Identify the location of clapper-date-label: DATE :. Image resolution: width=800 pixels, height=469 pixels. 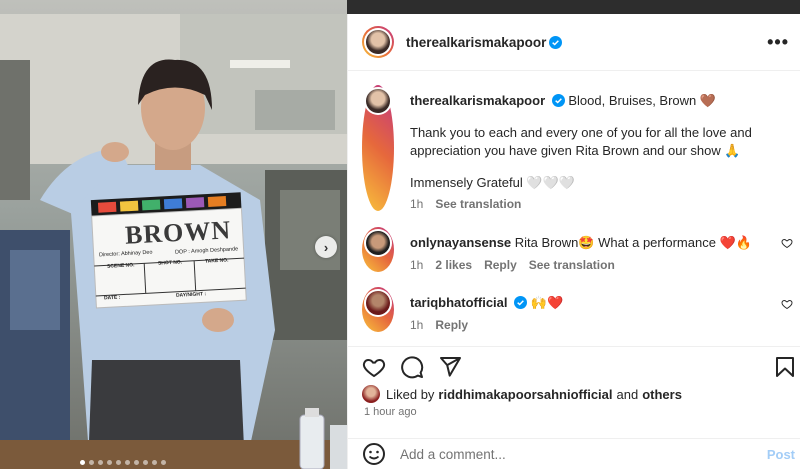
(112, 298).